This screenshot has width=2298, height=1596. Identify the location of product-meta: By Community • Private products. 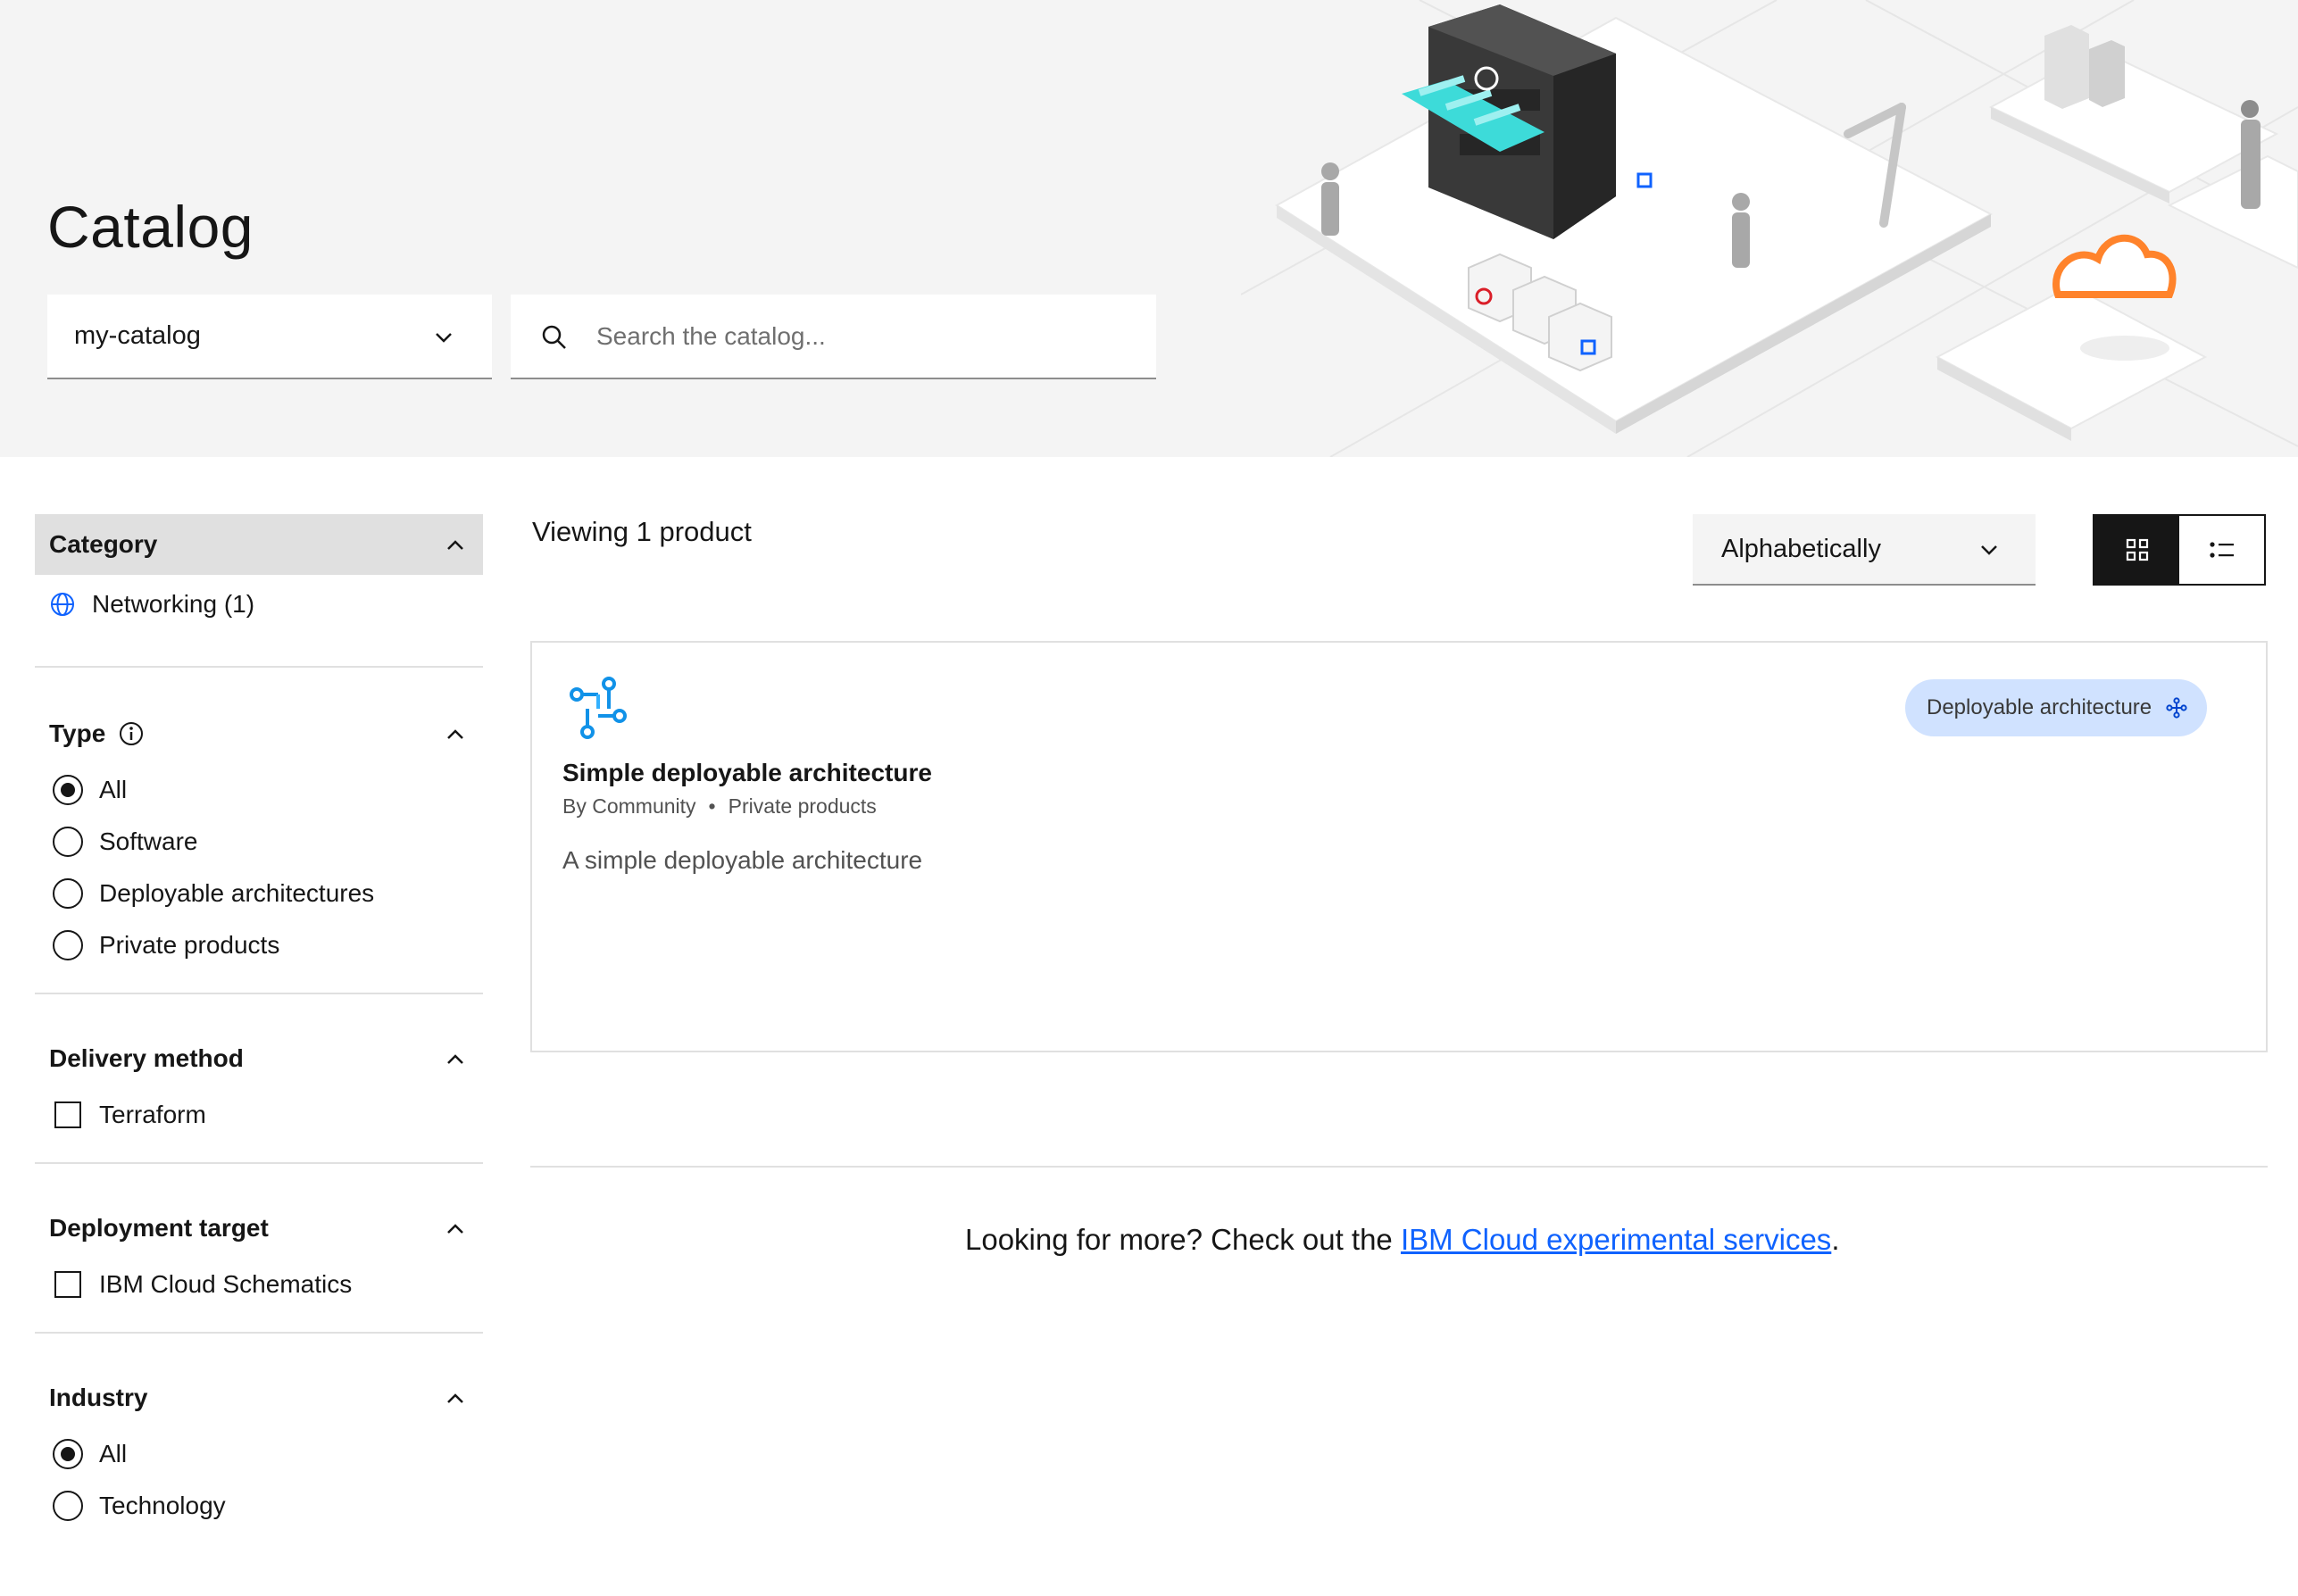
(719, 806).